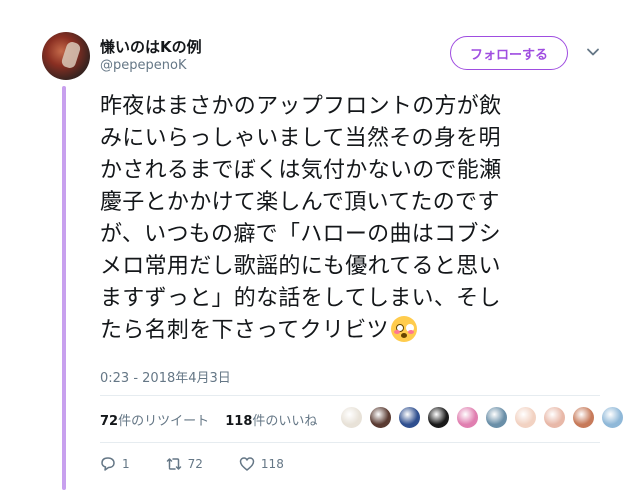  Describe the element at coordinates (403, 329) in the screenshot. I see `flushed-face-emoji` at that location.